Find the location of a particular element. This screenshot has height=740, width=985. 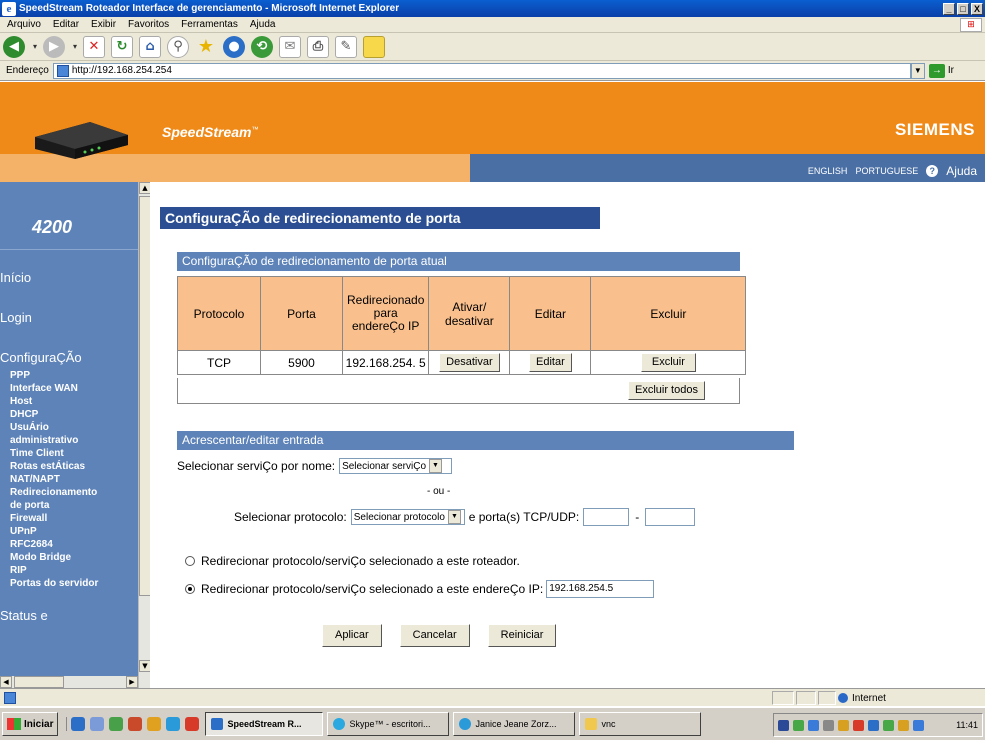

sidebar-item-host: Host is located at coordinates (69, 401).